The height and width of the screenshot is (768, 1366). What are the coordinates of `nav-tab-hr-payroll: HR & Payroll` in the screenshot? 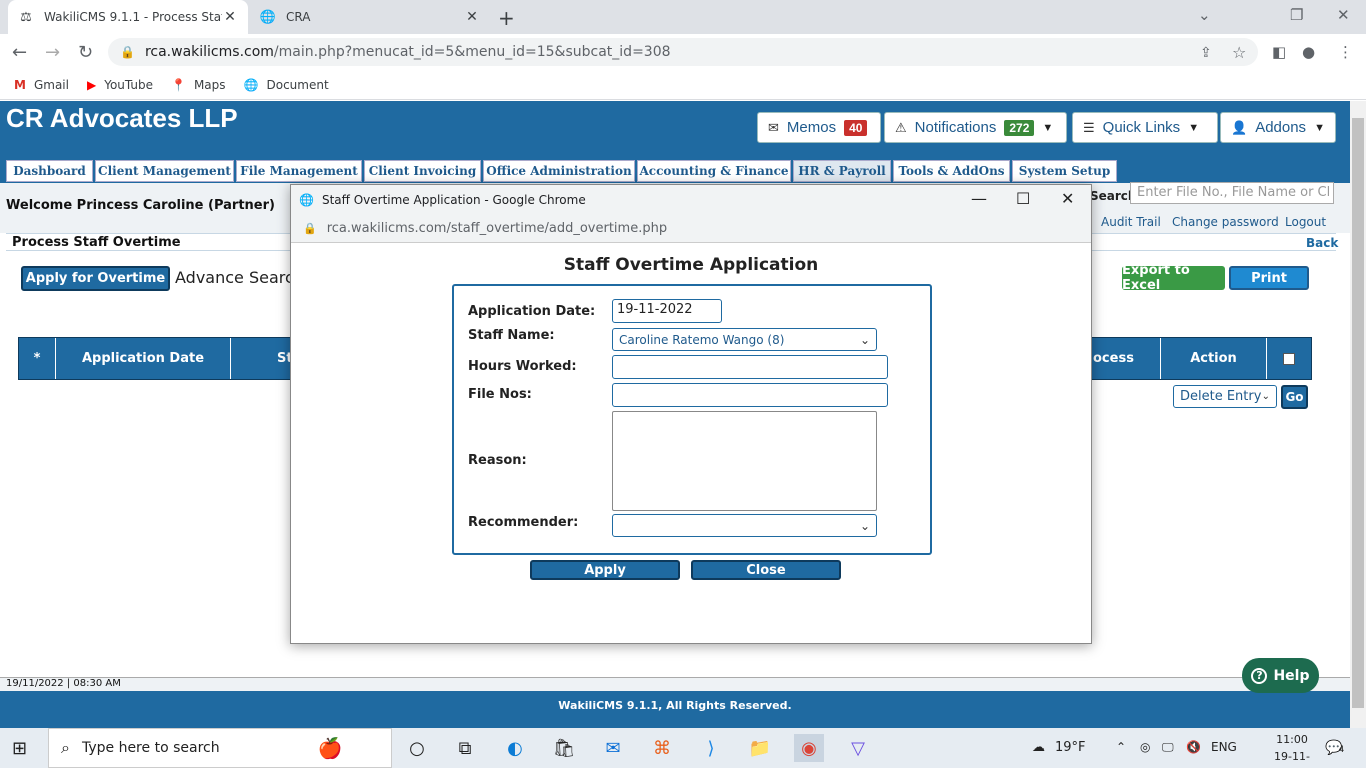 It's located at (842, 171).